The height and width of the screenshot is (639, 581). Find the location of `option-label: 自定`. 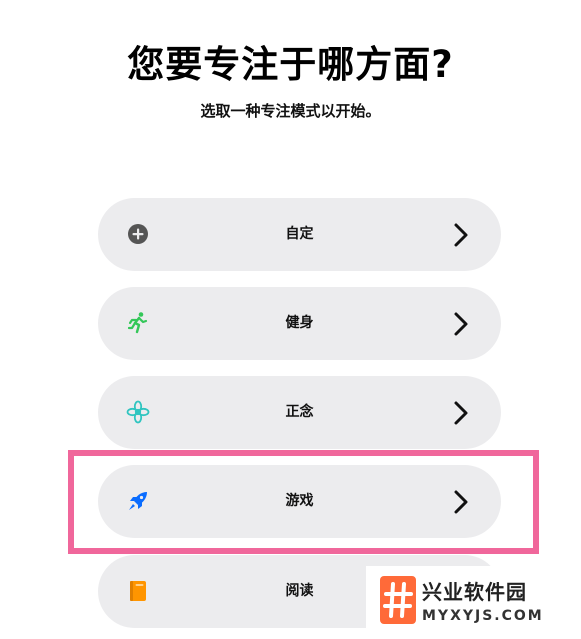

option-label: 自定 is located at coordinates (299, 234).